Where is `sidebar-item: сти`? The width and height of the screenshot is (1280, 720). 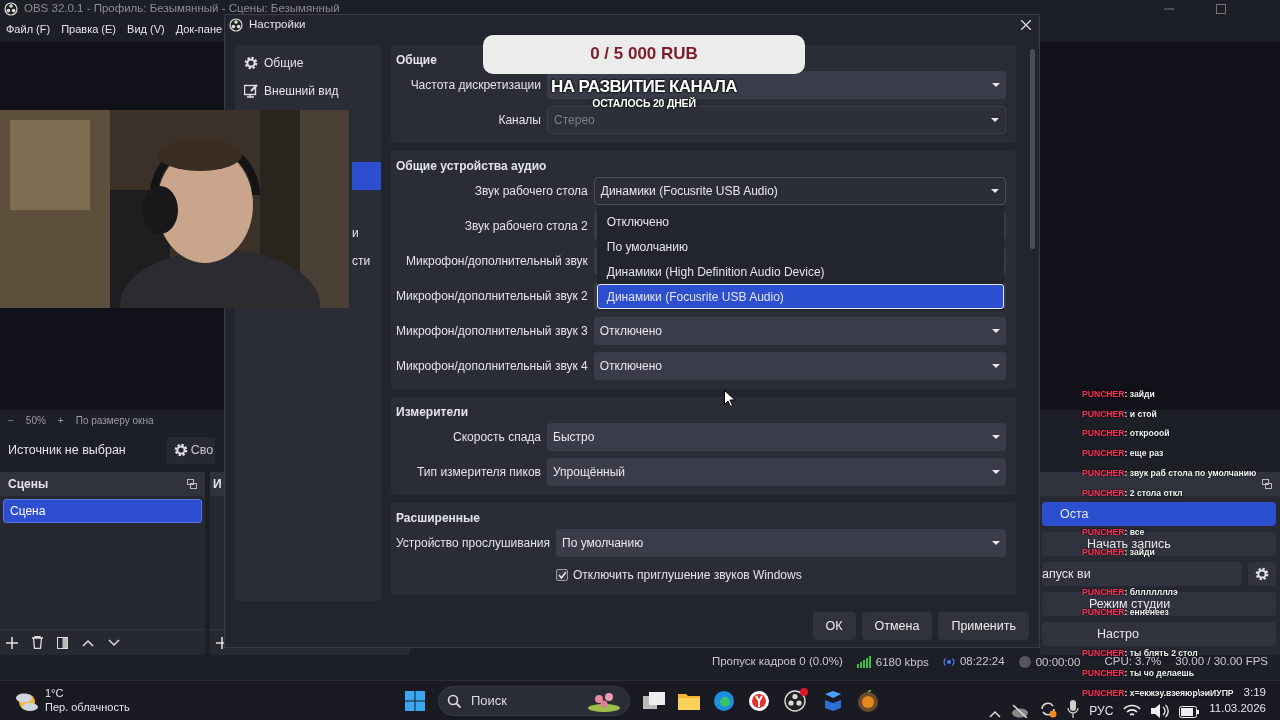
sidebar-item: сти is located at coordinates (366, 261).